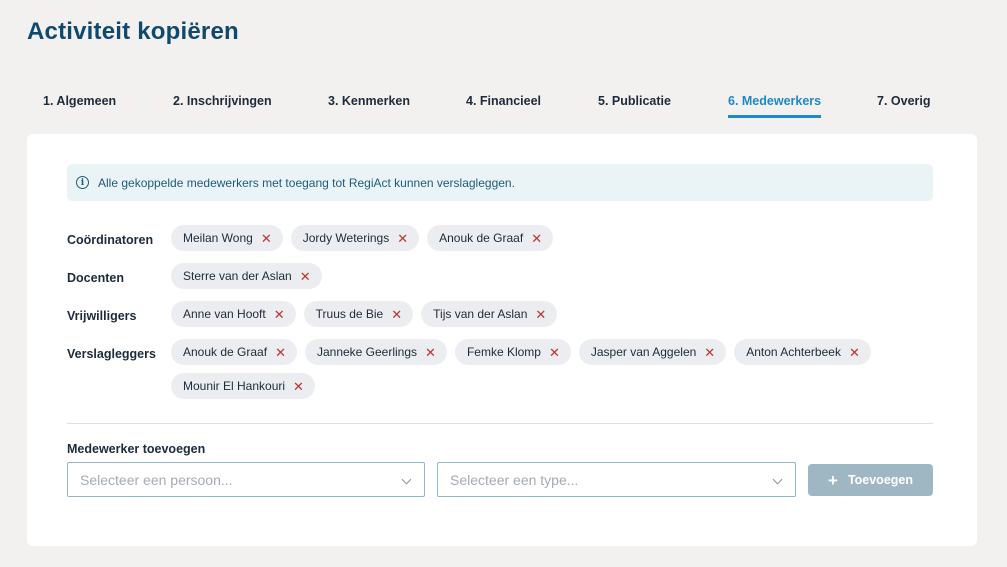 This screenshot has height=567, width=1007. What do you see at coordinates (369, 106) in the screenshot?
I see `tab-kenmerken: 3. Kenmerken` at bounding box center [369, 106].